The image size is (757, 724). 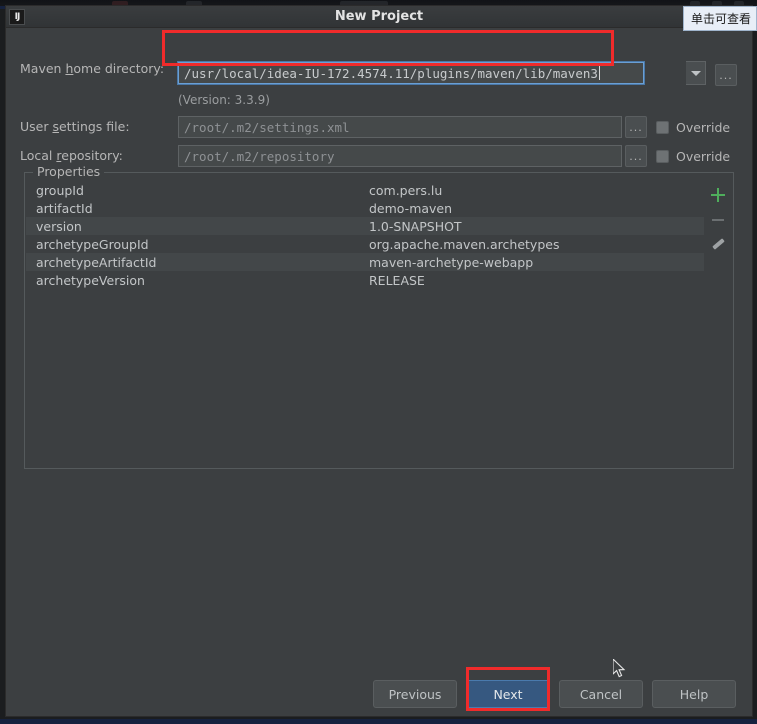 I want to click on local-repository-value: /root/.m2/repository, so click(x=259, y=156).